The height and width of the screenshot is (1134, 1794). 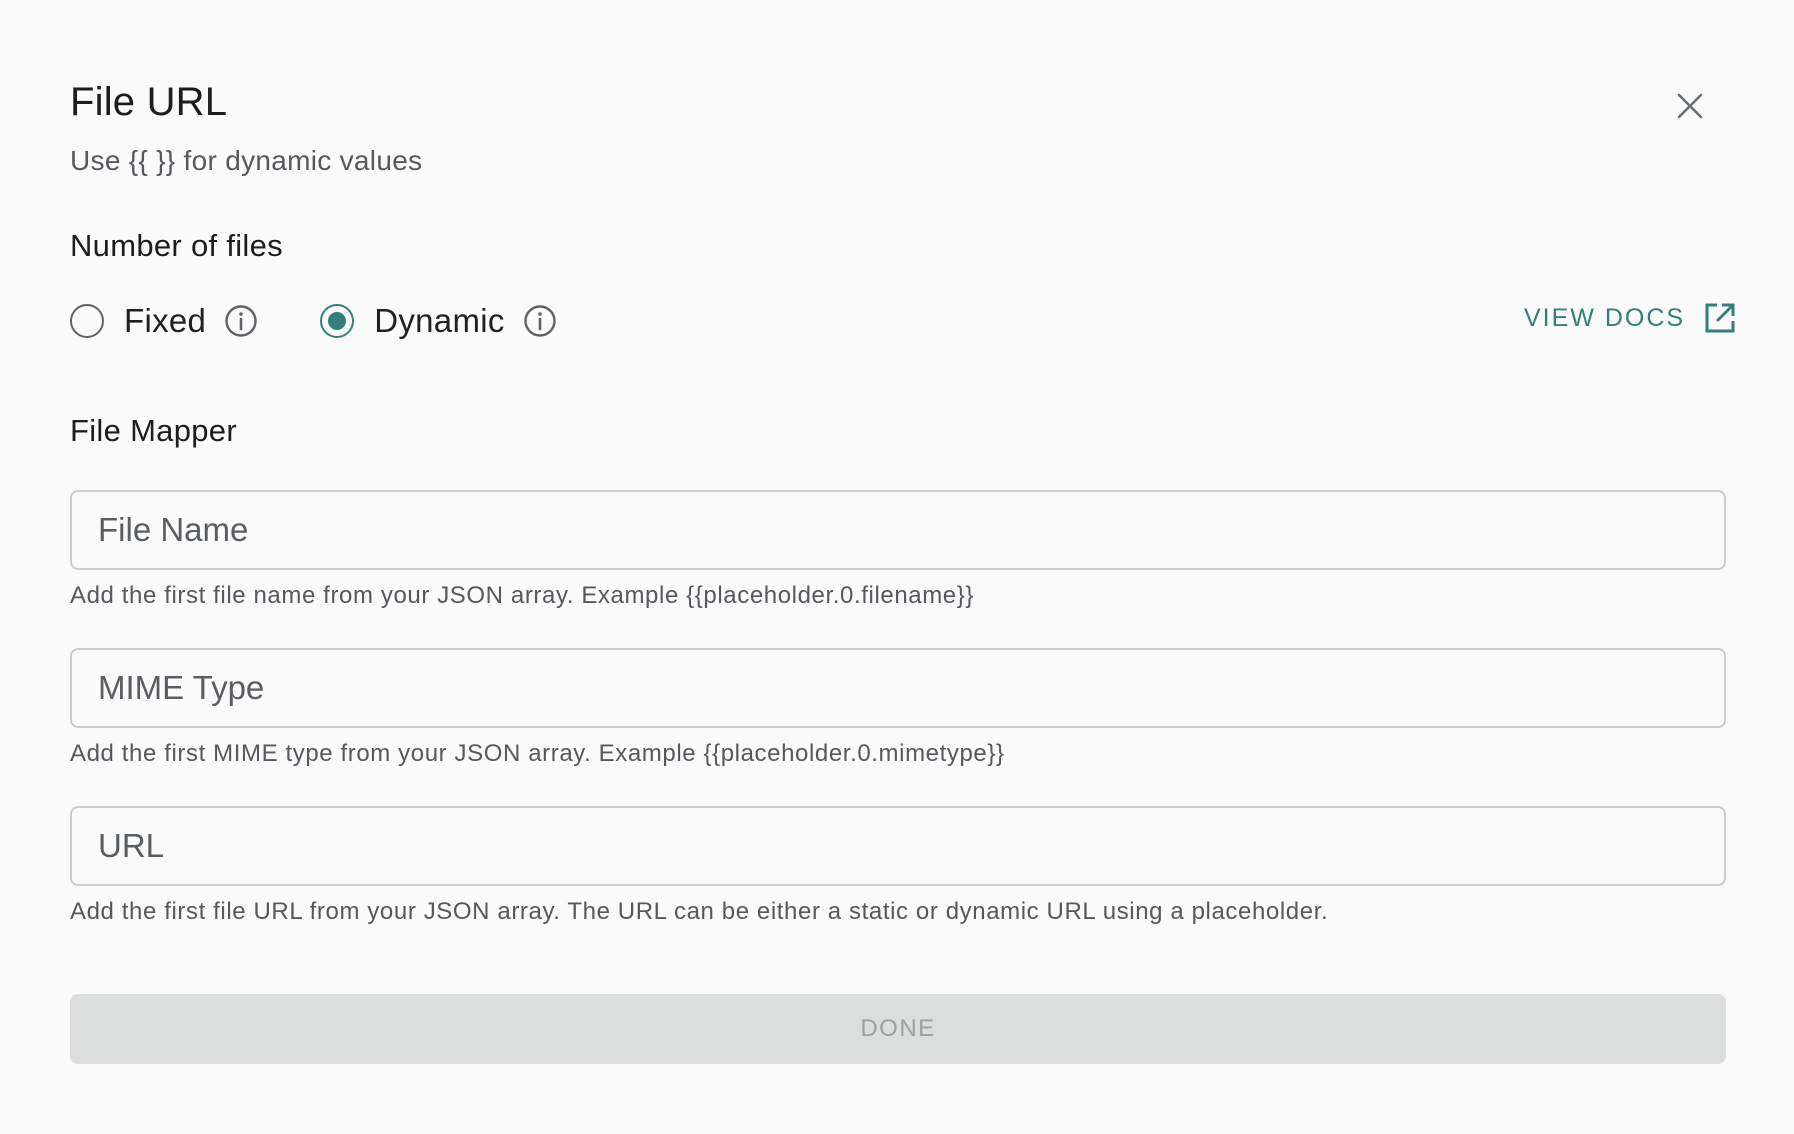 What do you see at coordinates (246, 160) in the screenshot?
I see `dialog-subtitle: Use {{ }} for dynamic values` at bounding box center [246, 160].